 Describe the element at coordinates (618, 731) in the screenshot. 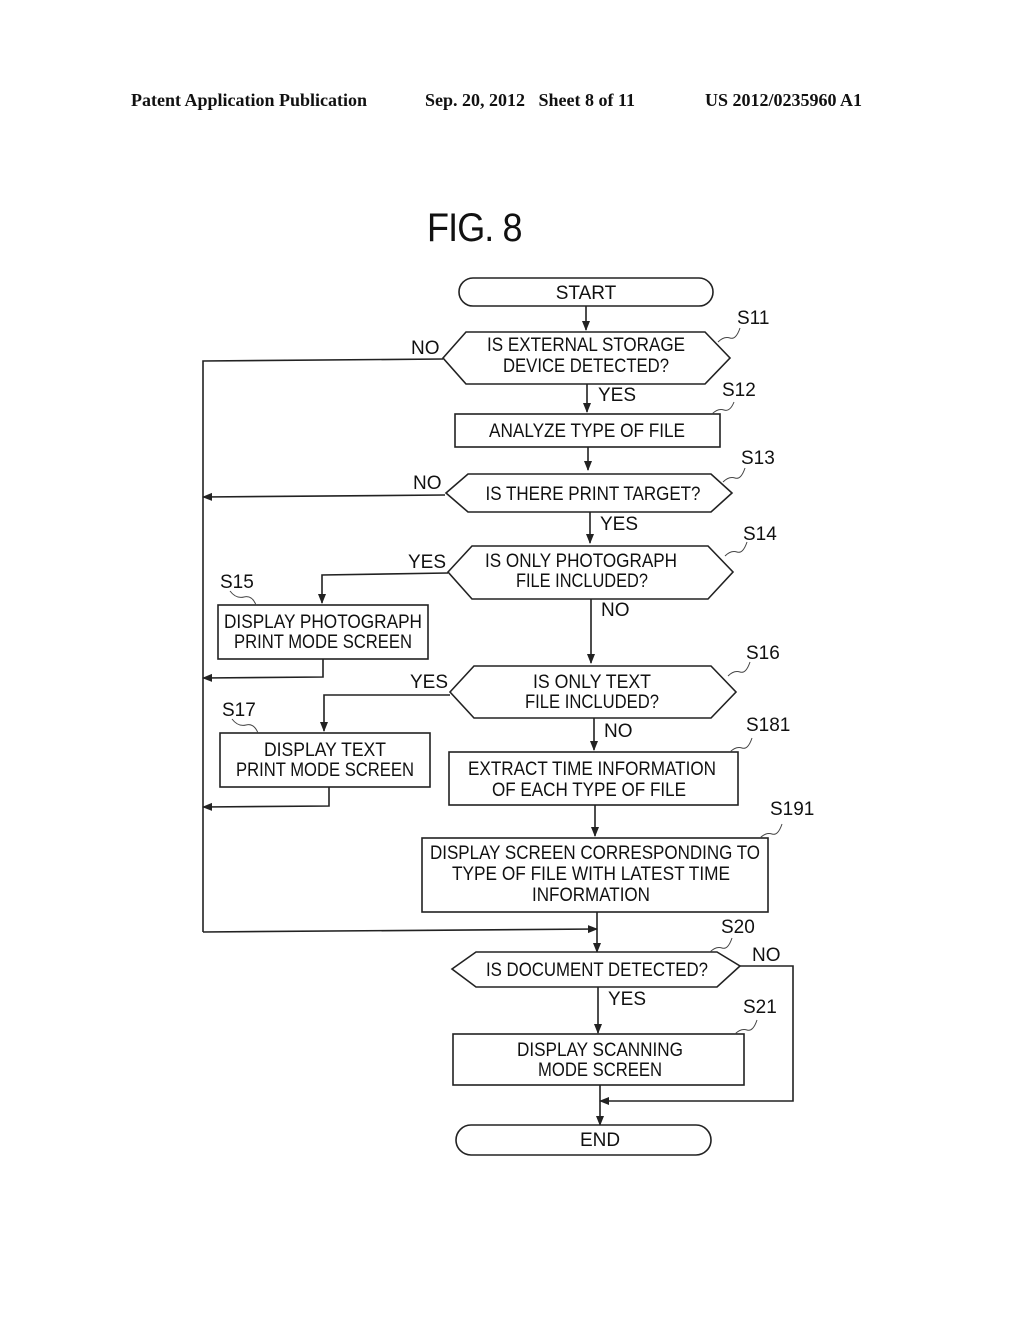

I see `s16-no-label: NO` at that location.